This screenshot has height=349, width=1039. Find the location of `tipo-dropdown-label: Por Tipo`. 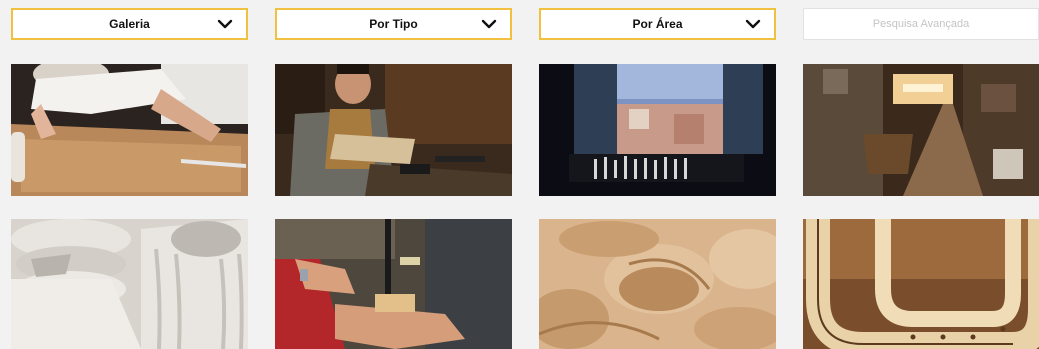

tipo-dropdown-label: Por Tipo is located at coordinates (393, 24).